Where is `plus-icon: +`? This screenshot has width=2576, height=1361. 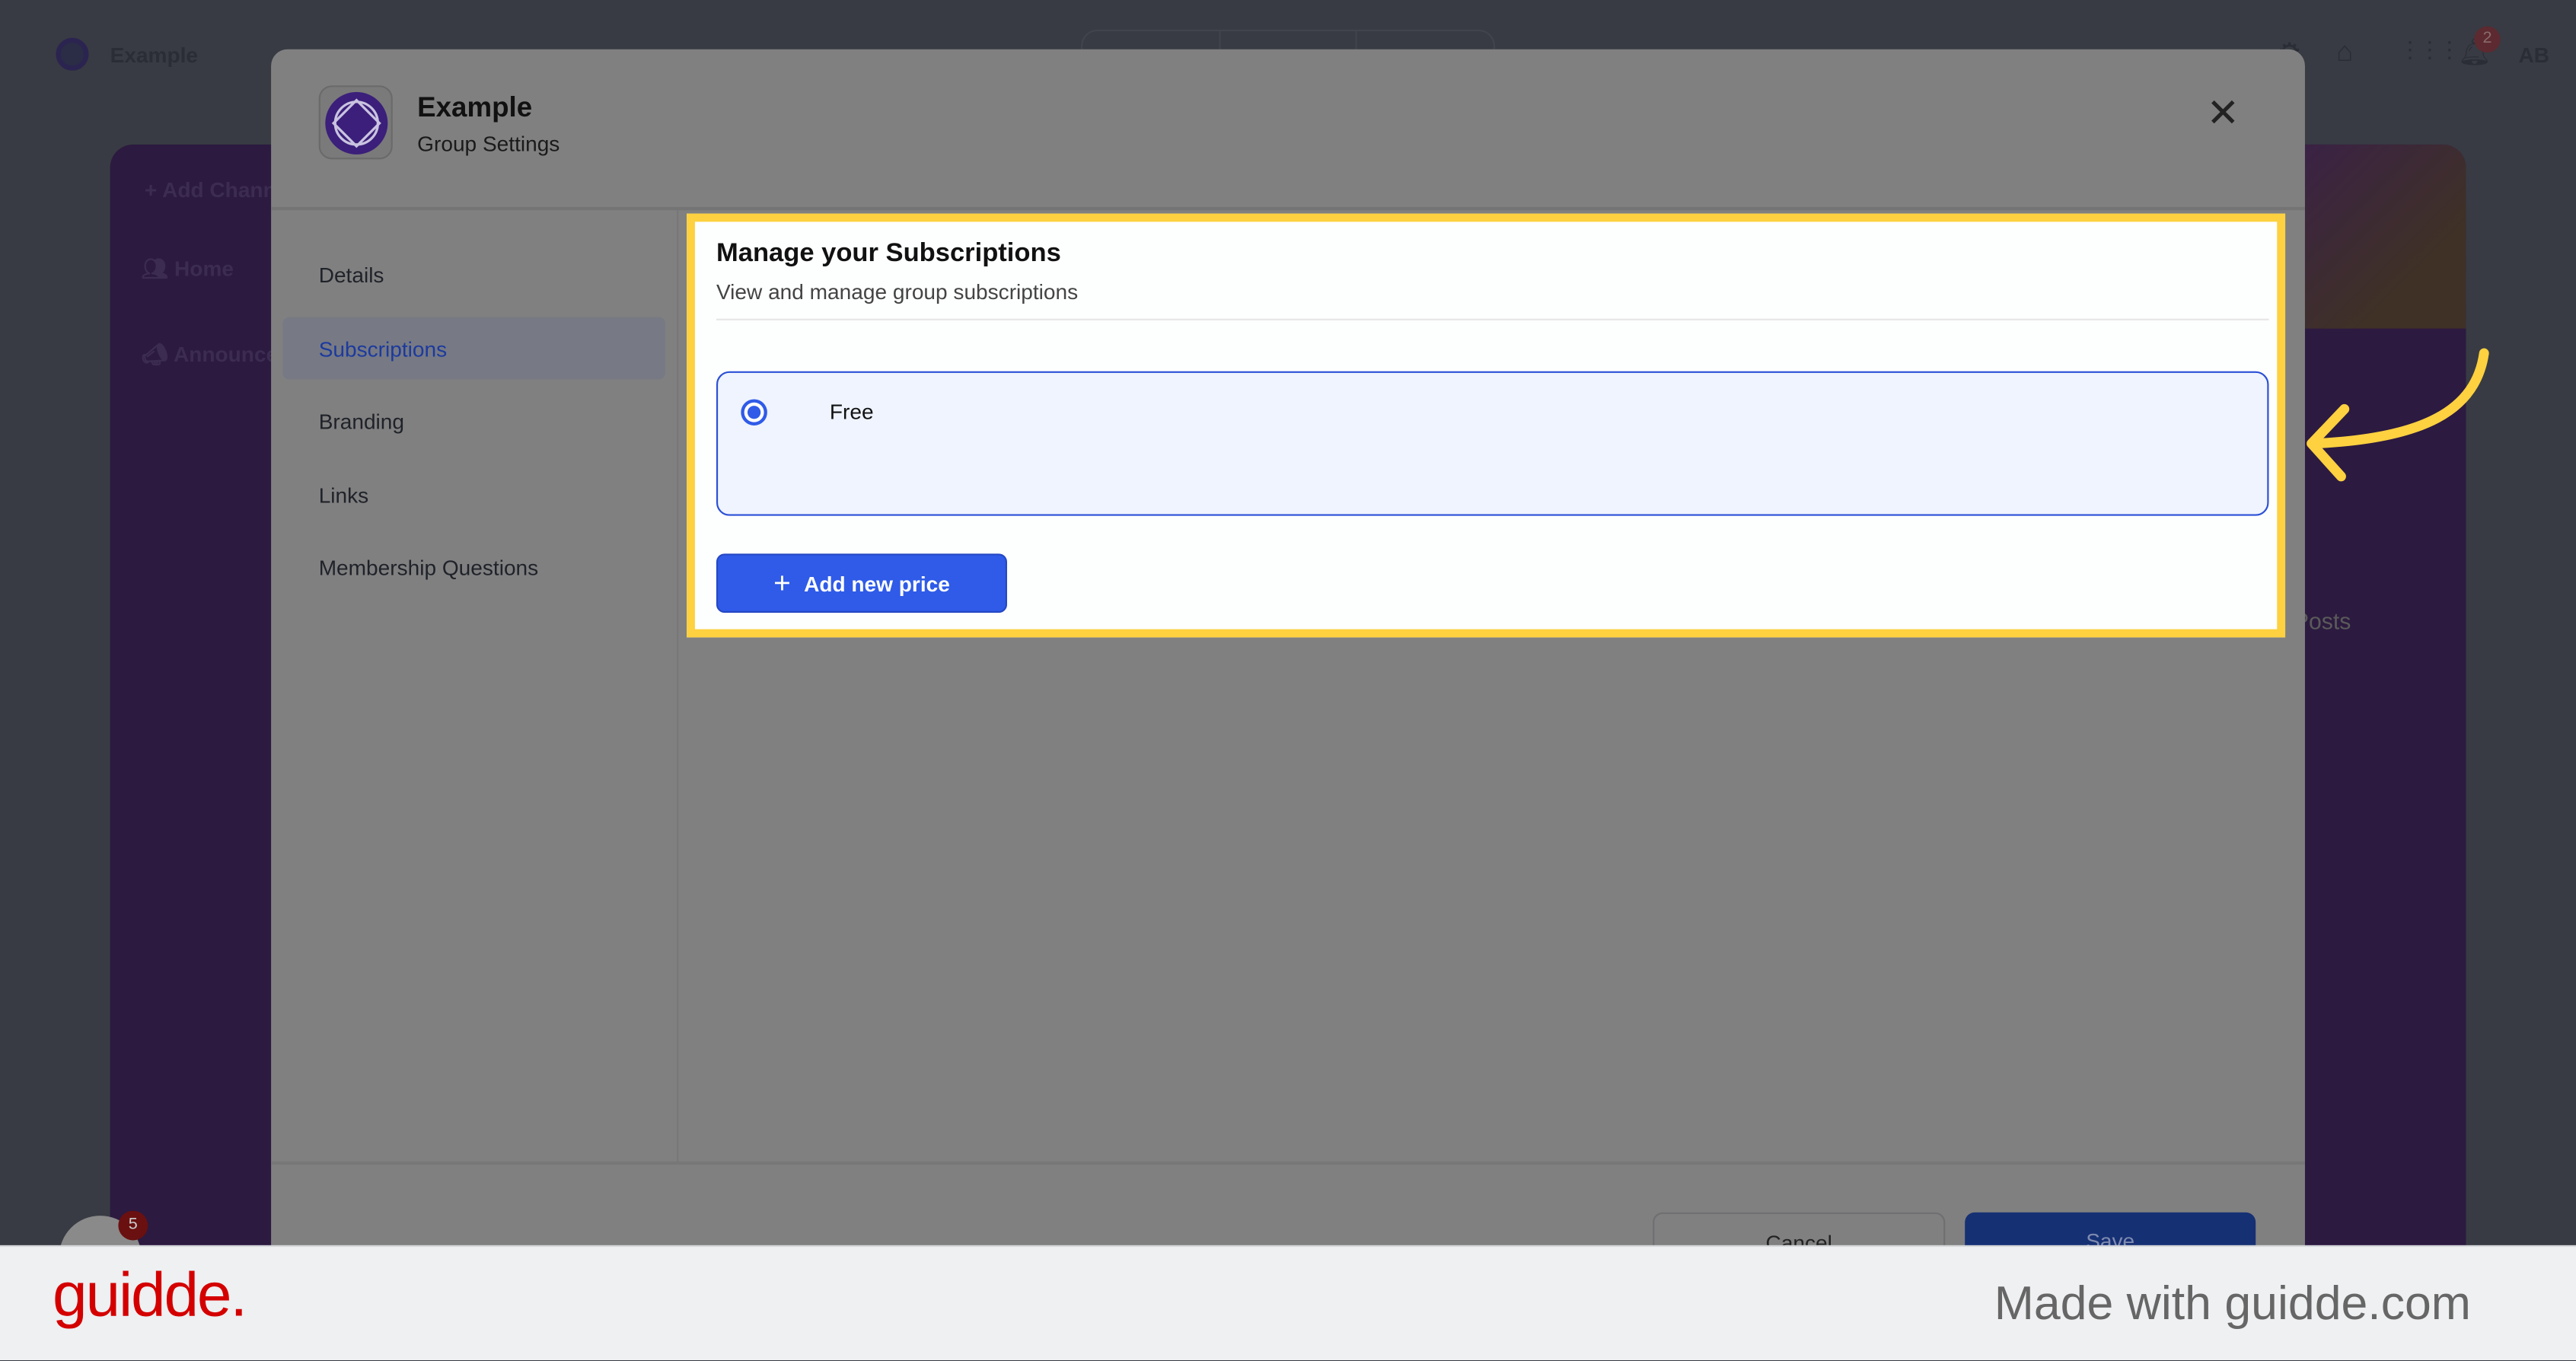
plus-icon: + is located at coordinates (782, 583).